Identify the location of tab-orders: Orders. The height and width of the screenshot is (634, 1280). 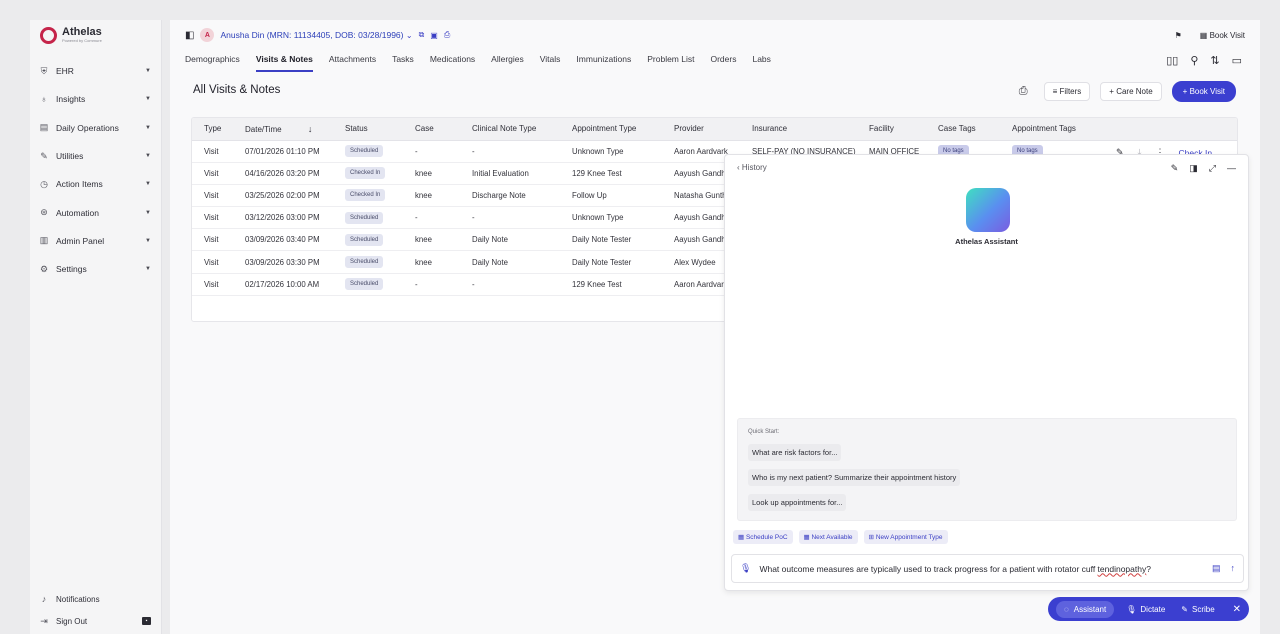
(723, 63).